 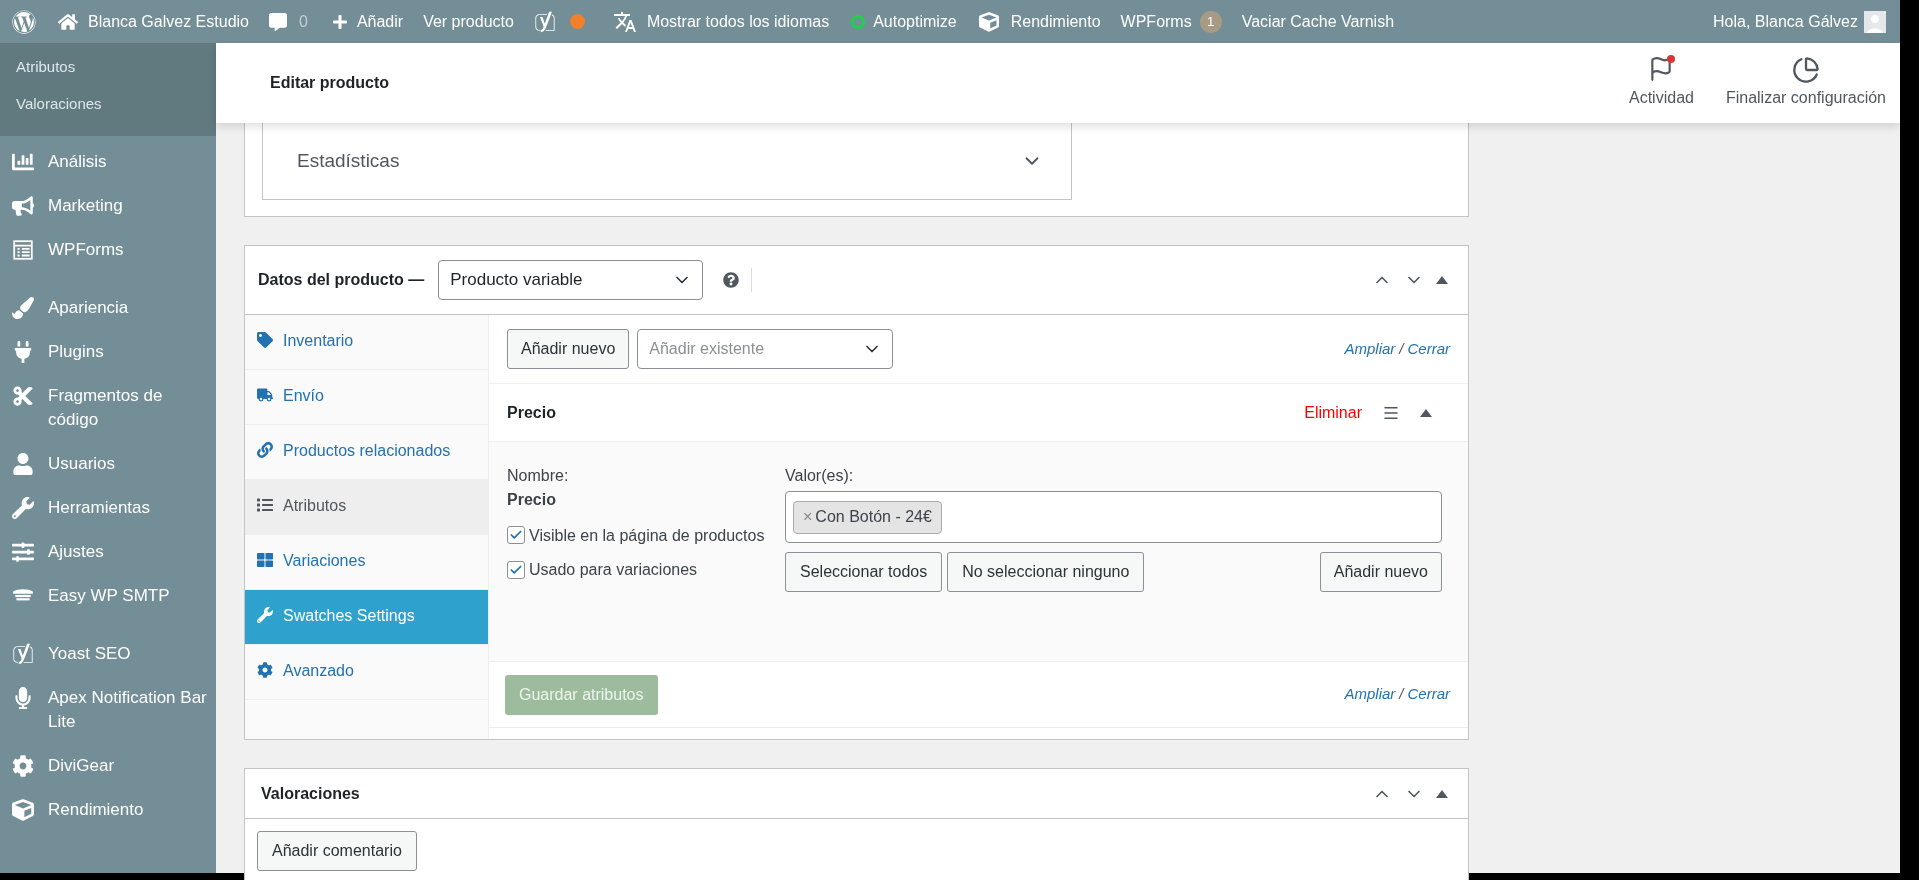 What do you see at coordinates (1046, 572) in the screenshot?
I see `select-none-button: No seleccionar ninguno` at bounding box center [1046, 572].